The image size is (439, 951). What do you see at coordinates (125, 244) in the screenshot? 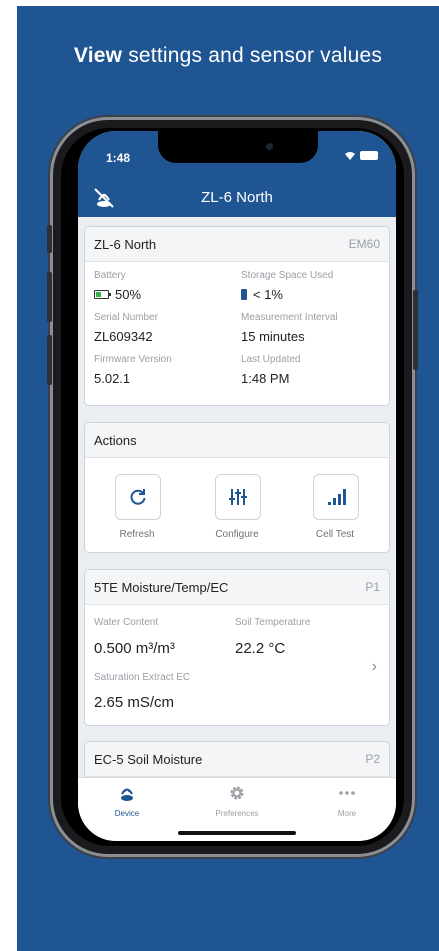
I see `device-card-title: ZL-6 North` at bounding box center [125, 244].